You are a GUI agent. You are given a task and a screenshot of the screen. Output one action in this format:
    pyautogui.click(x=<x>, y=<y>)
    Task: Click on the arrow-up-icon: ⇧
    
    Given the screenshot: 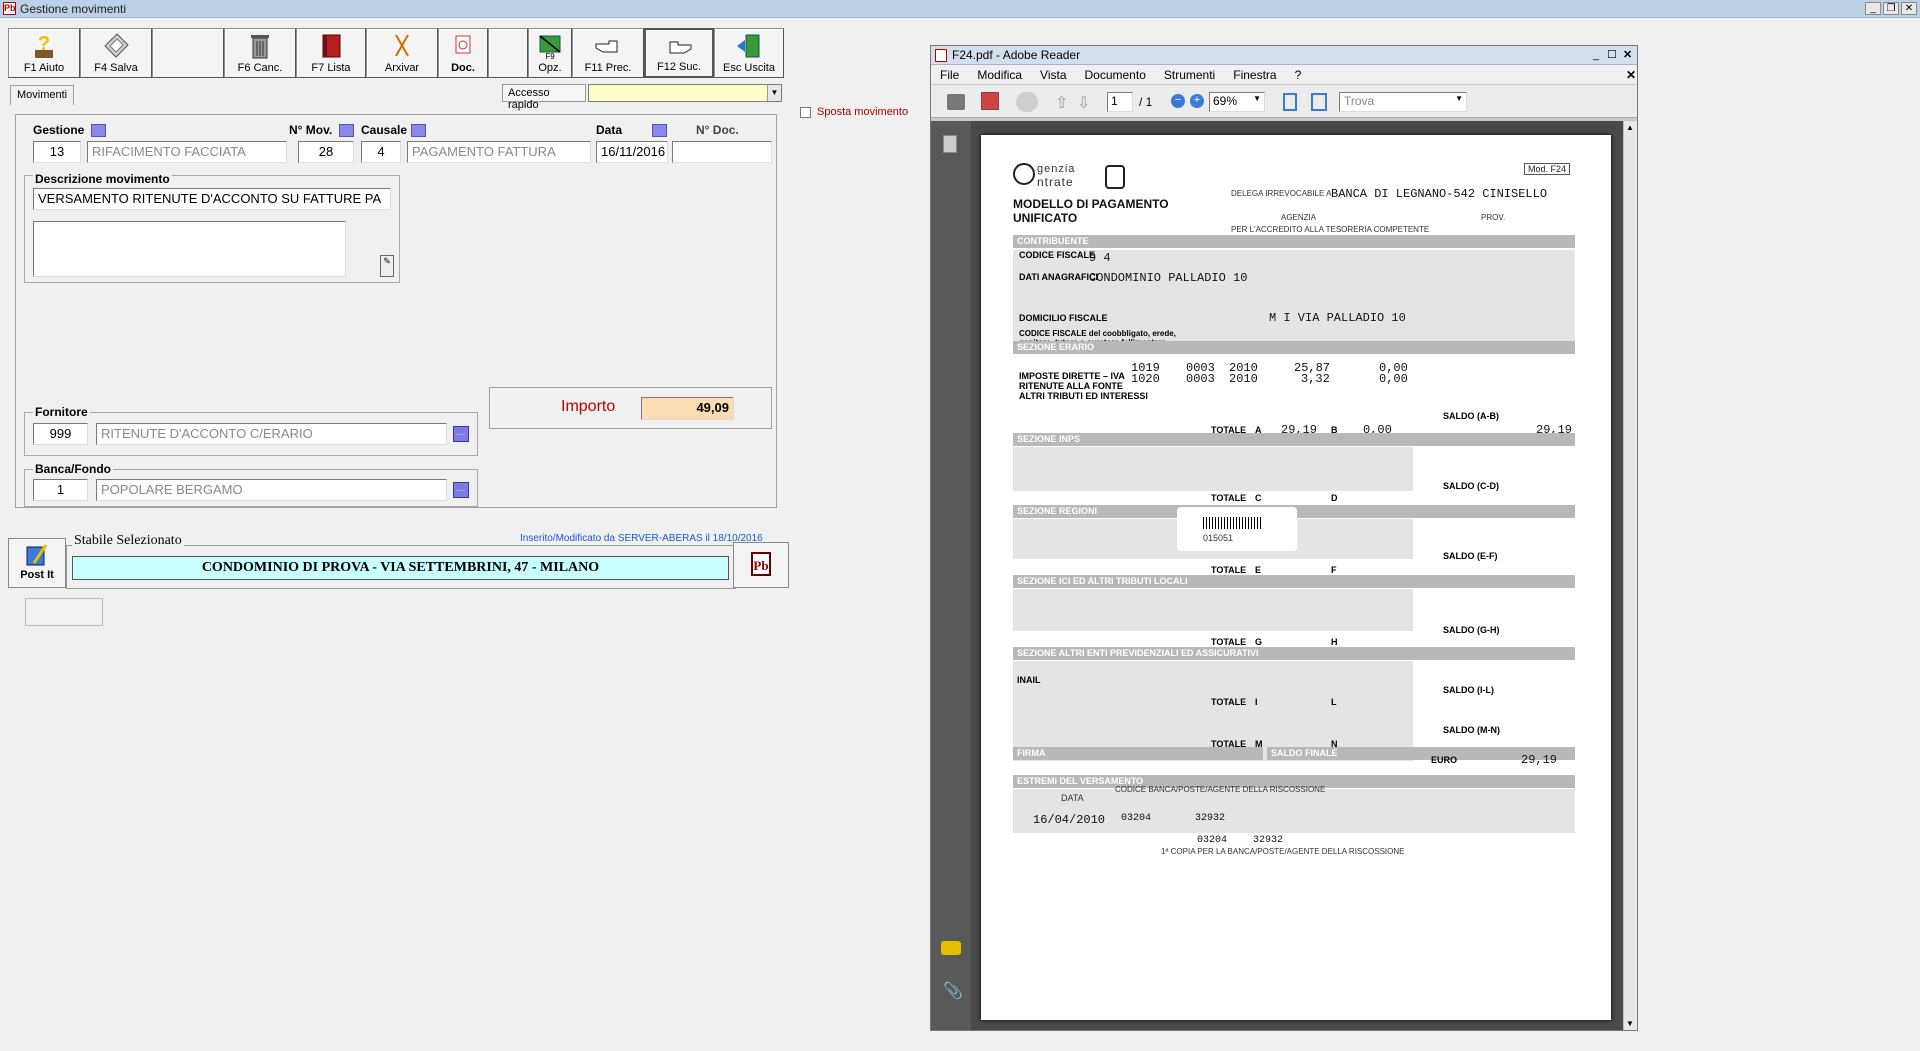 What is the action you would take?
    pyautogui.click(x=1061, y=103)
    